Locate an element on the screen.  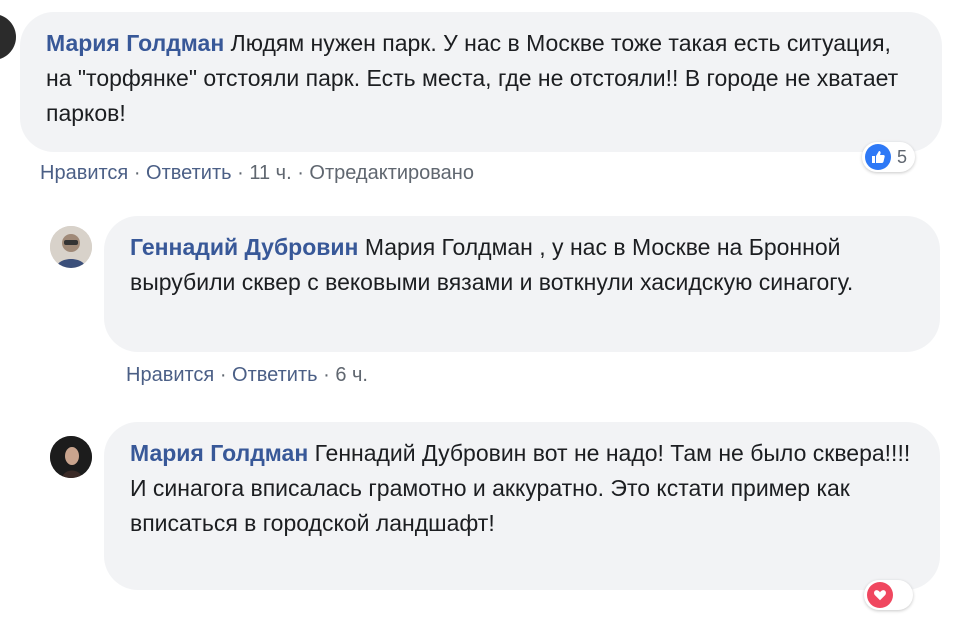
comment-time: 11 ч. is located at coordinates (270, 173).